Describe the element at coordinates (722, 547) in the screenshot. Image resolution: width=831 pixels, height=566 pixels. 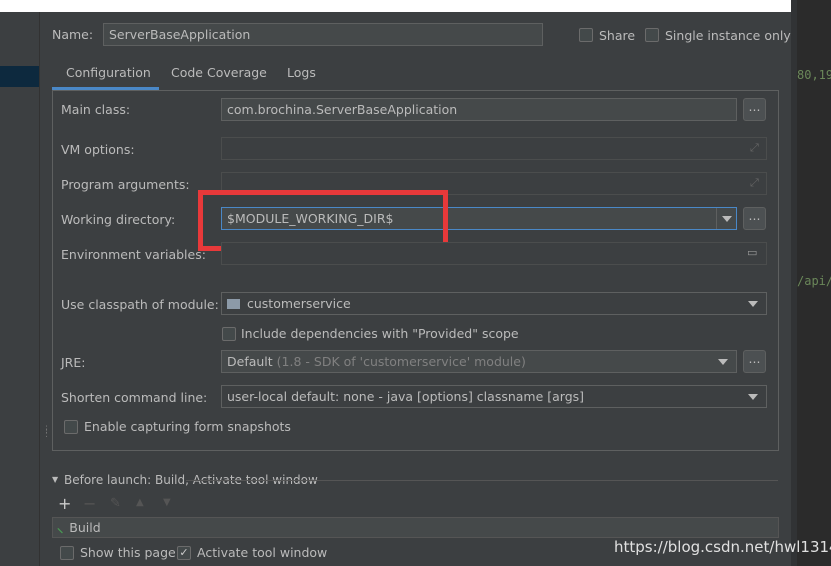
I see `watermark: https://blog.csdn.net/hwl1314` at that location.